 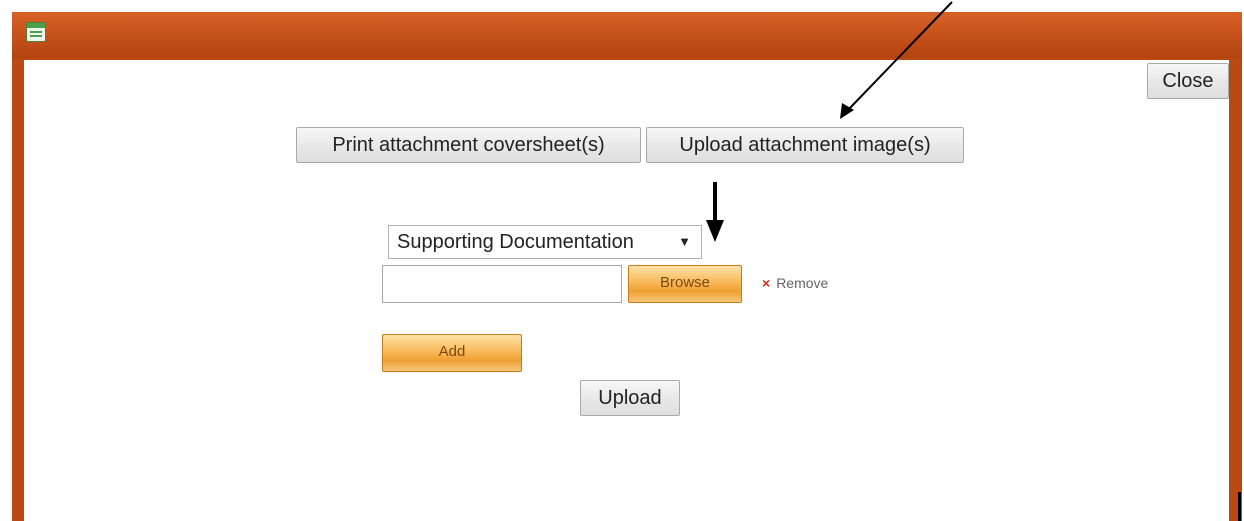 I want to click on add-button: Add, so click(x=452, y=353).